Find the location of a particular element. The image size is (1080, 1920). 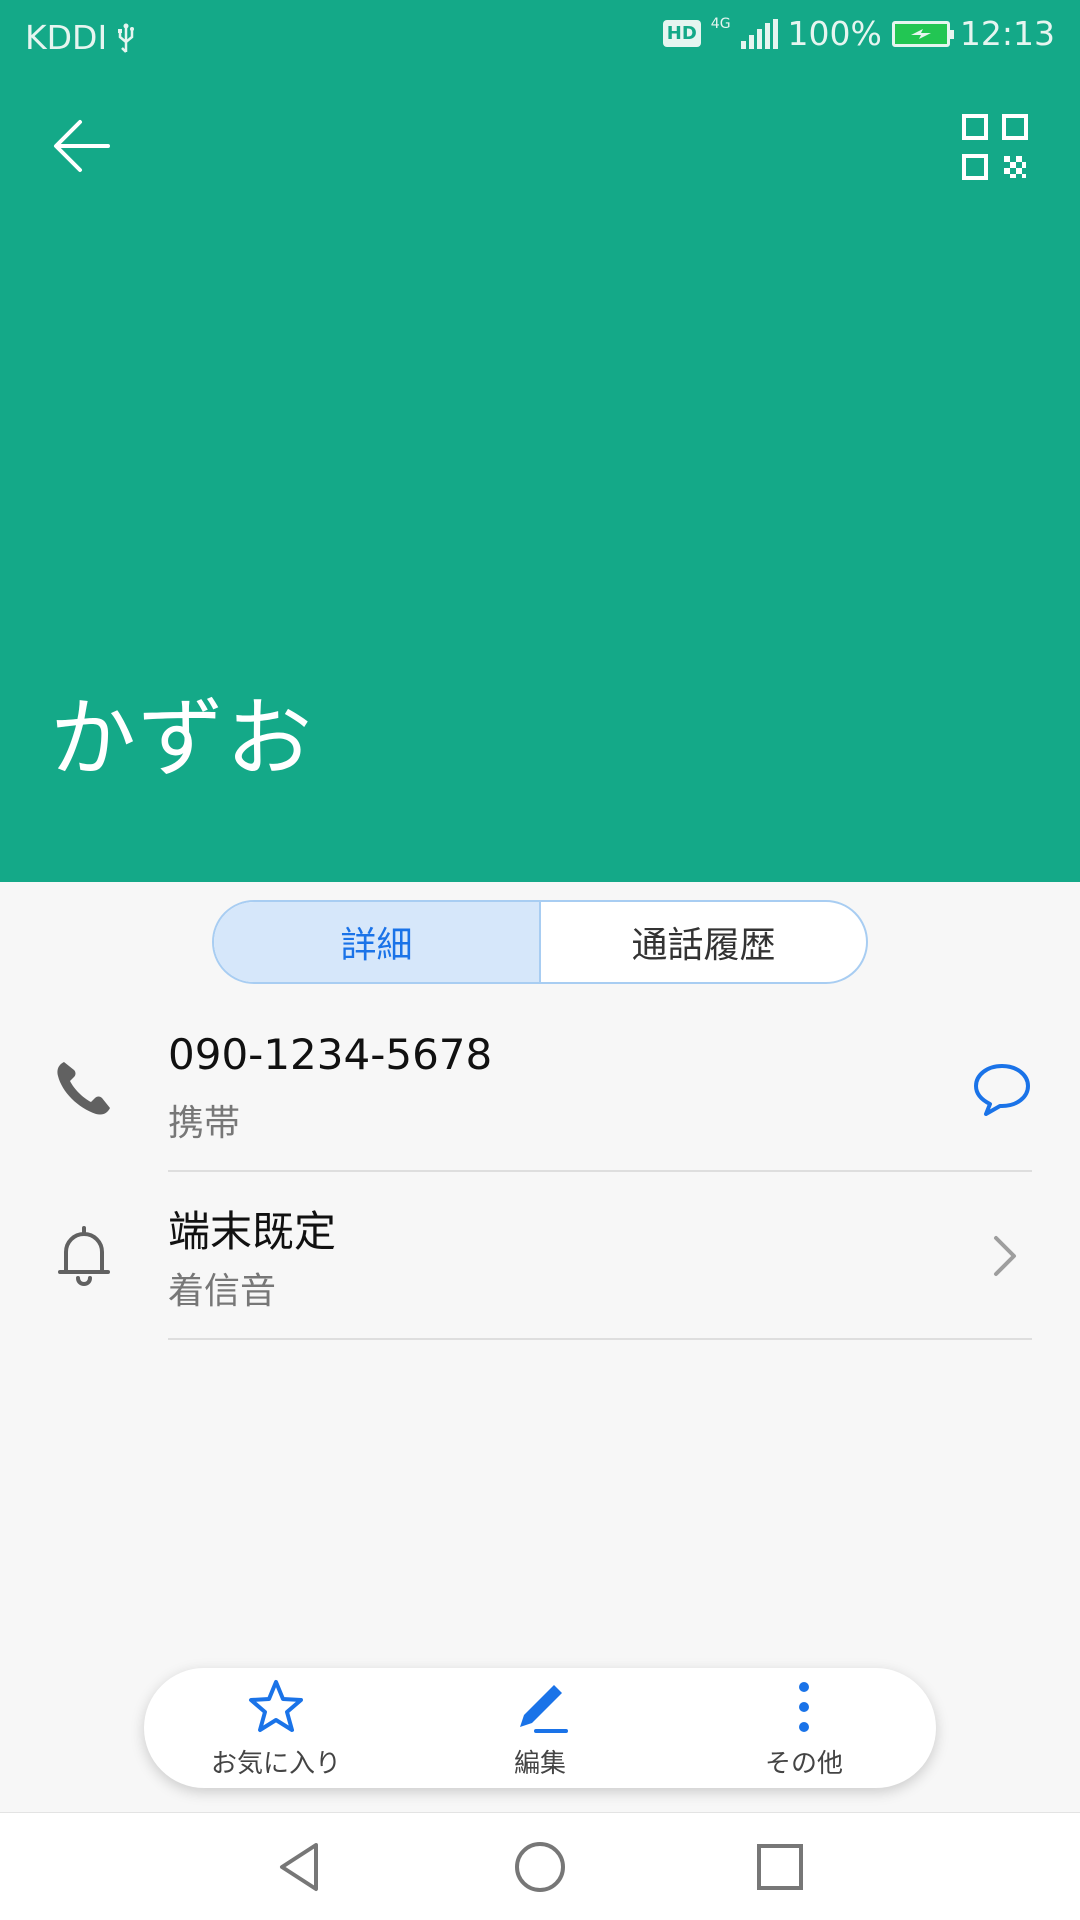

detail-tabs: 詳細 通話履歴 is located at coordinates (540, 942).